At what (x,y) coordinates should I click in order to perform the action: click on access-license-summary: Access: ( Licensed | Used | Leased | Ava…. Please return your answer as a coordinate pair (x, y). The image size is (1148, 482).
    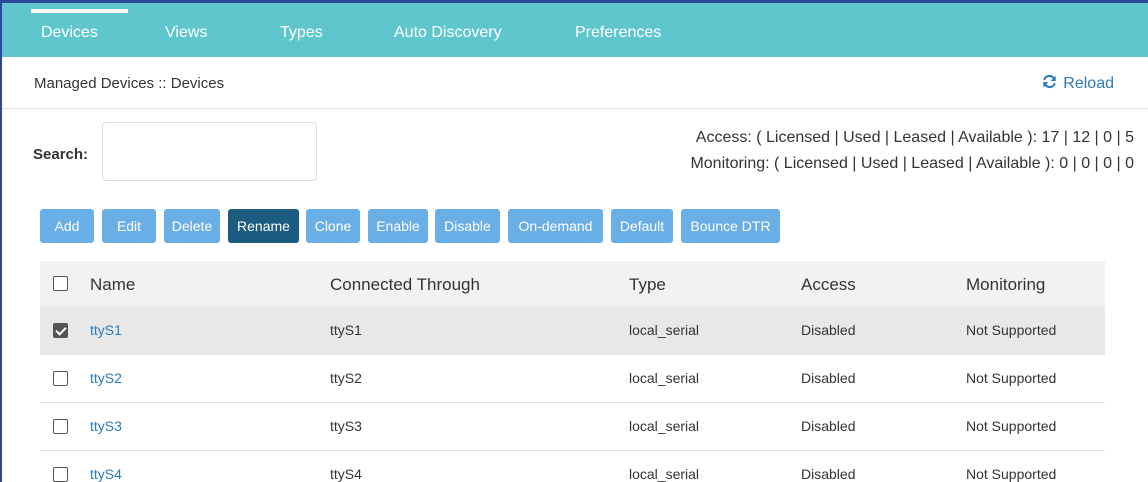
    Looking at the image, I should click on (914, 137).